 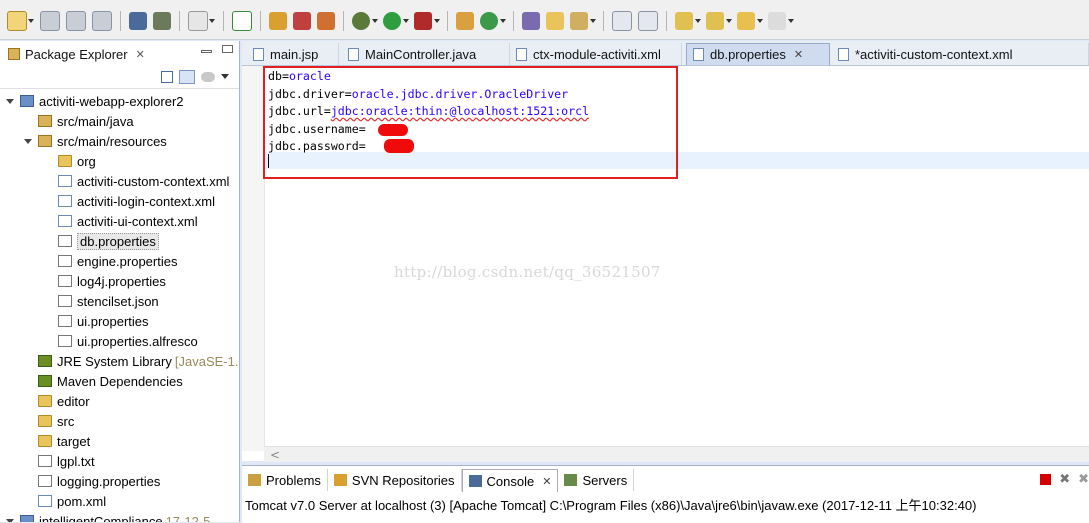 What do you see at coordinates (65, 221) in the screenshot?
I see `xml-file-icon` at bounding box center [65, 221].